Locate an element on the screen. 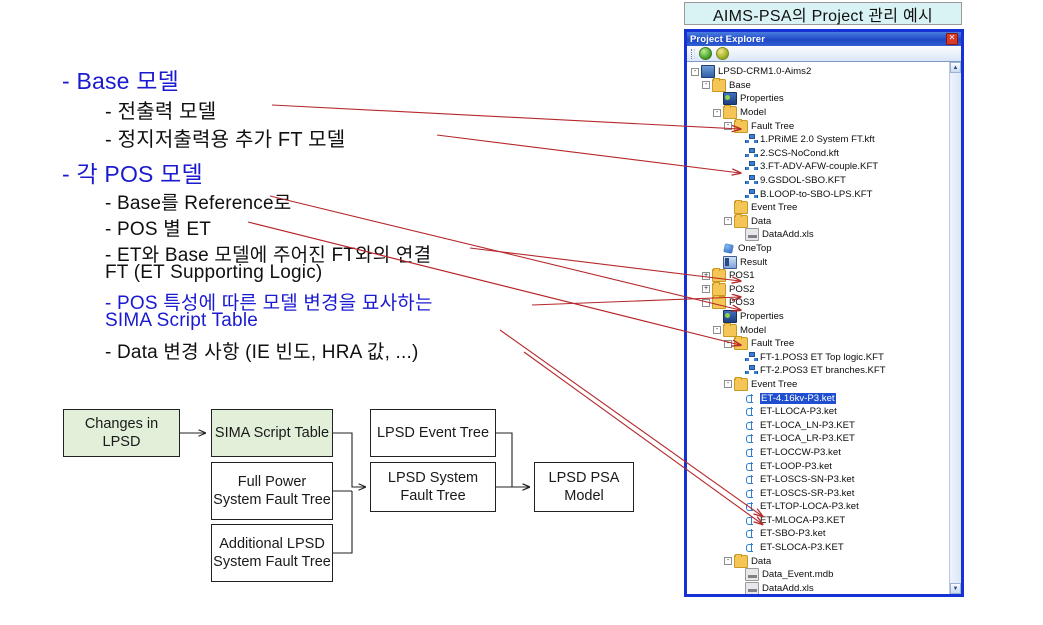 The width and height of the screenshot is (1043, 625). tree-item-label: ET-LOCA_LR-P3.KET is located at coordinates (807, 439).